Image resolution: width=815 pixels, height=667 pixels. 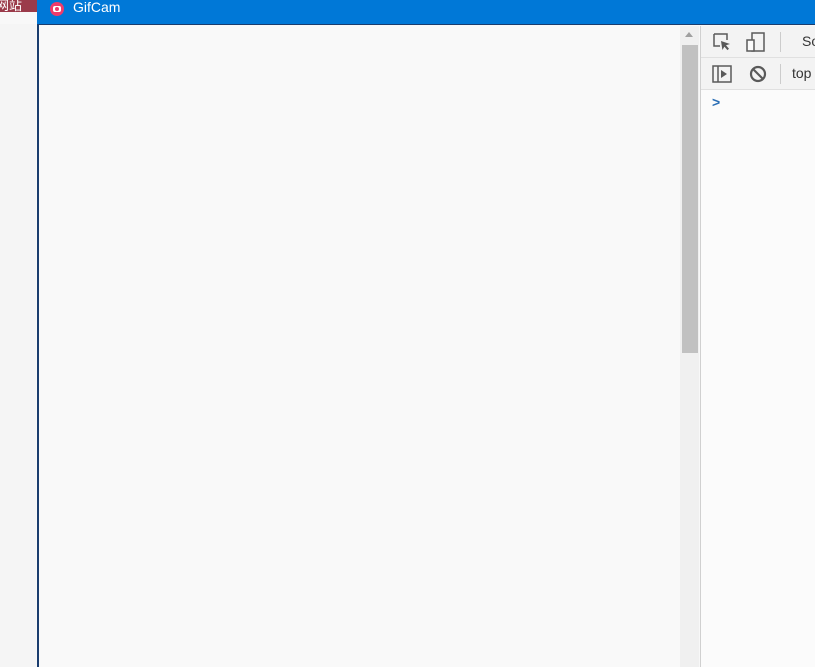 I want to click on sources-tab-partial: So, so click(x=808, y=41).